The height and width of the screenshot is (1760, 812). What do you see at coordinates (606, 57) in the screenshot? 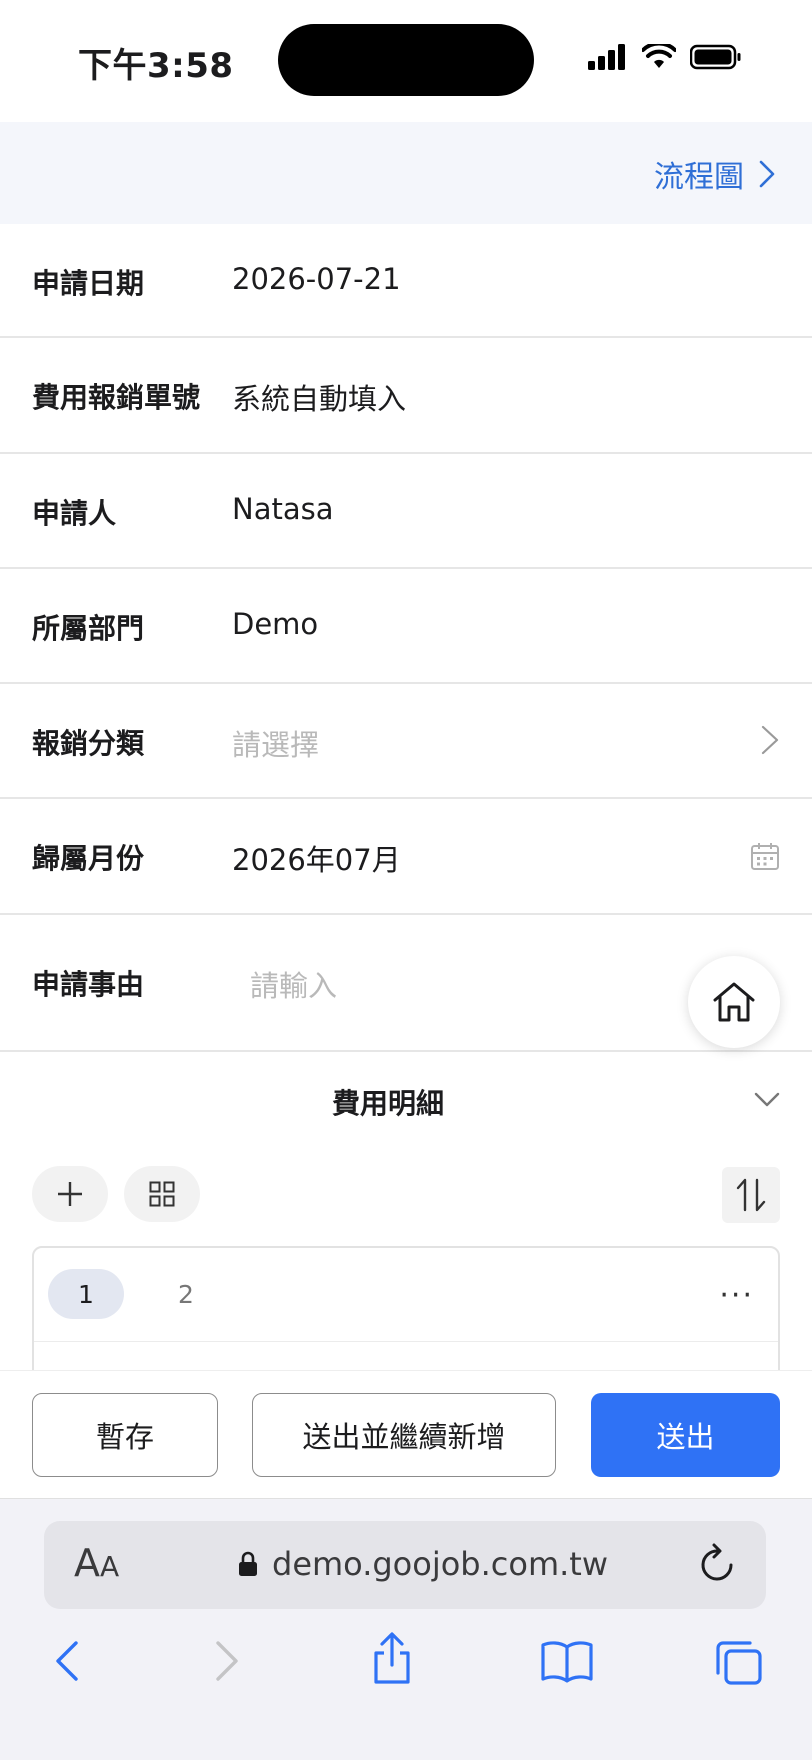
I see `signal-icon` at bounding box center [606, 57].